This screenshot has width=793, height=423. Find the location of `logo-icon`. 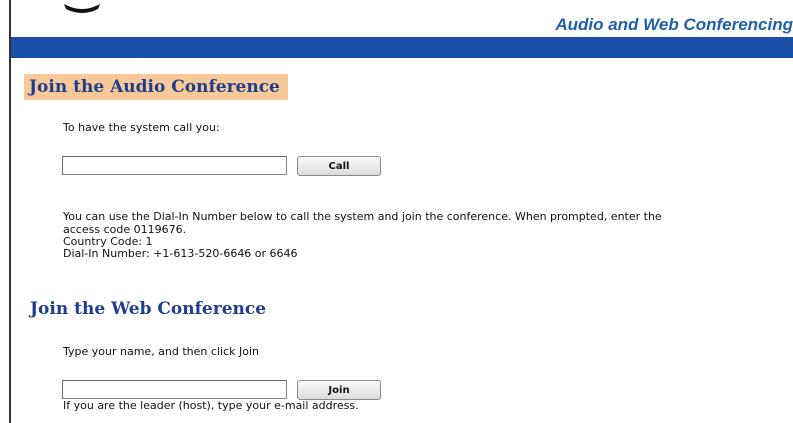

logo-icon is located at coordinates (82, 8).